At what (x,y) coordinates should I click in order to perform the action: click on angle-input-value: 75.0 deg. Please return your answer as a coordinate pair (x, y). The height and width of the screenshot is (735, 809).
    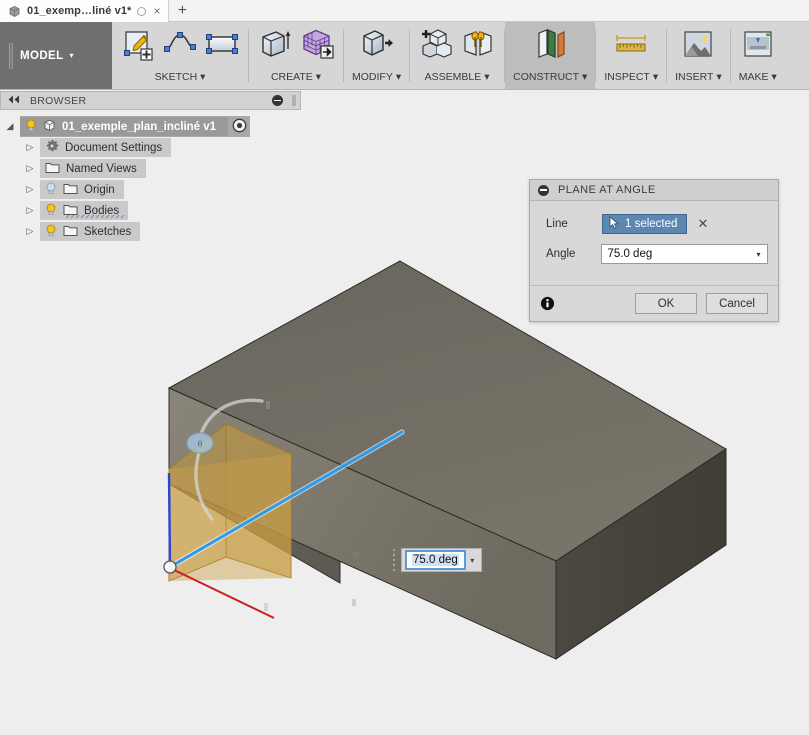
    Looking at the image, I should click on (630, 254).